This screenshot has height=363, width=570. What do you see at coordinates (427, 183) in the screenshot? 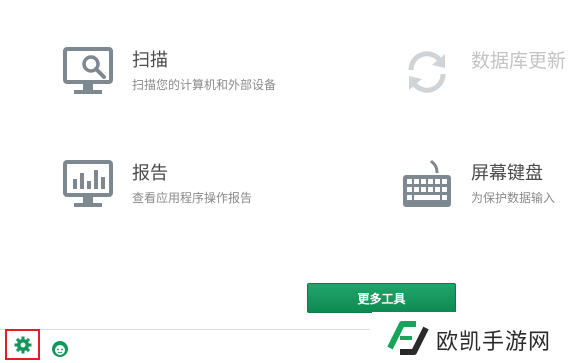
I see `keyboard-icon` at bounding box center [427, 183].